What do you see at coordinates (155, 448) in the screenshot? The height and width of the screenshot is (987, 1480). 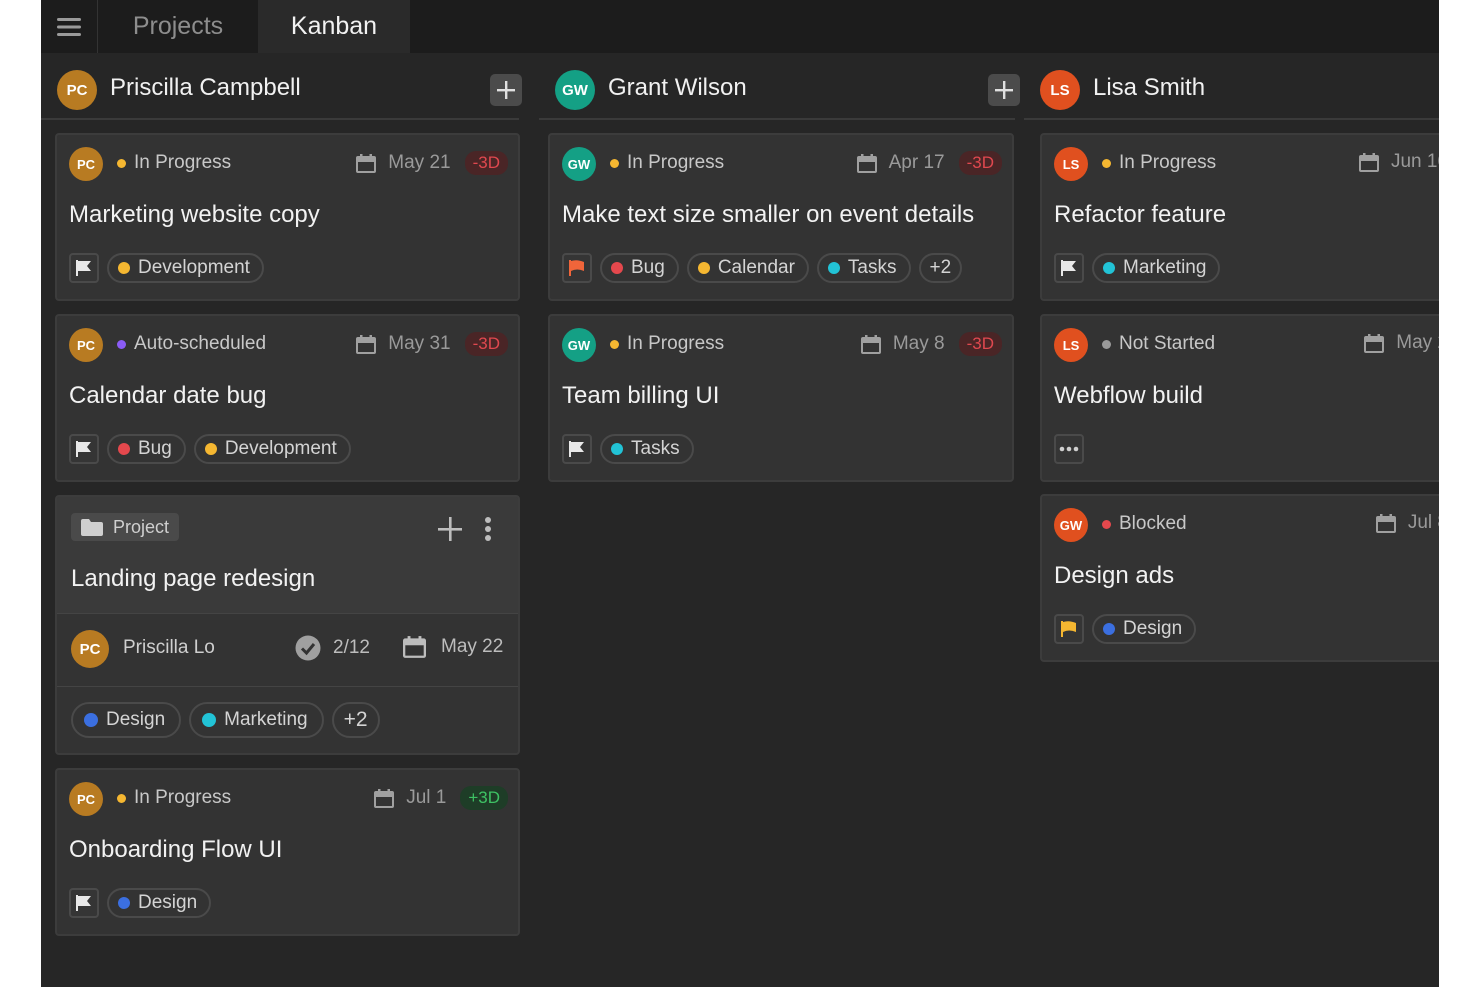 I see `tag-label: Bug` at bounding box center [155, 448].